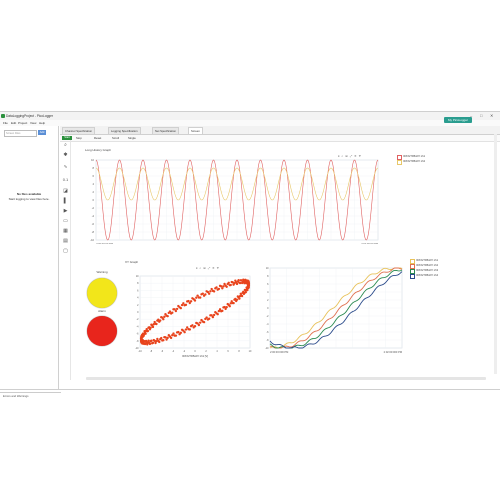 This screenshot has width=500, height=500. I want to click on line-graph-icon: ∿, so click(65, 167).